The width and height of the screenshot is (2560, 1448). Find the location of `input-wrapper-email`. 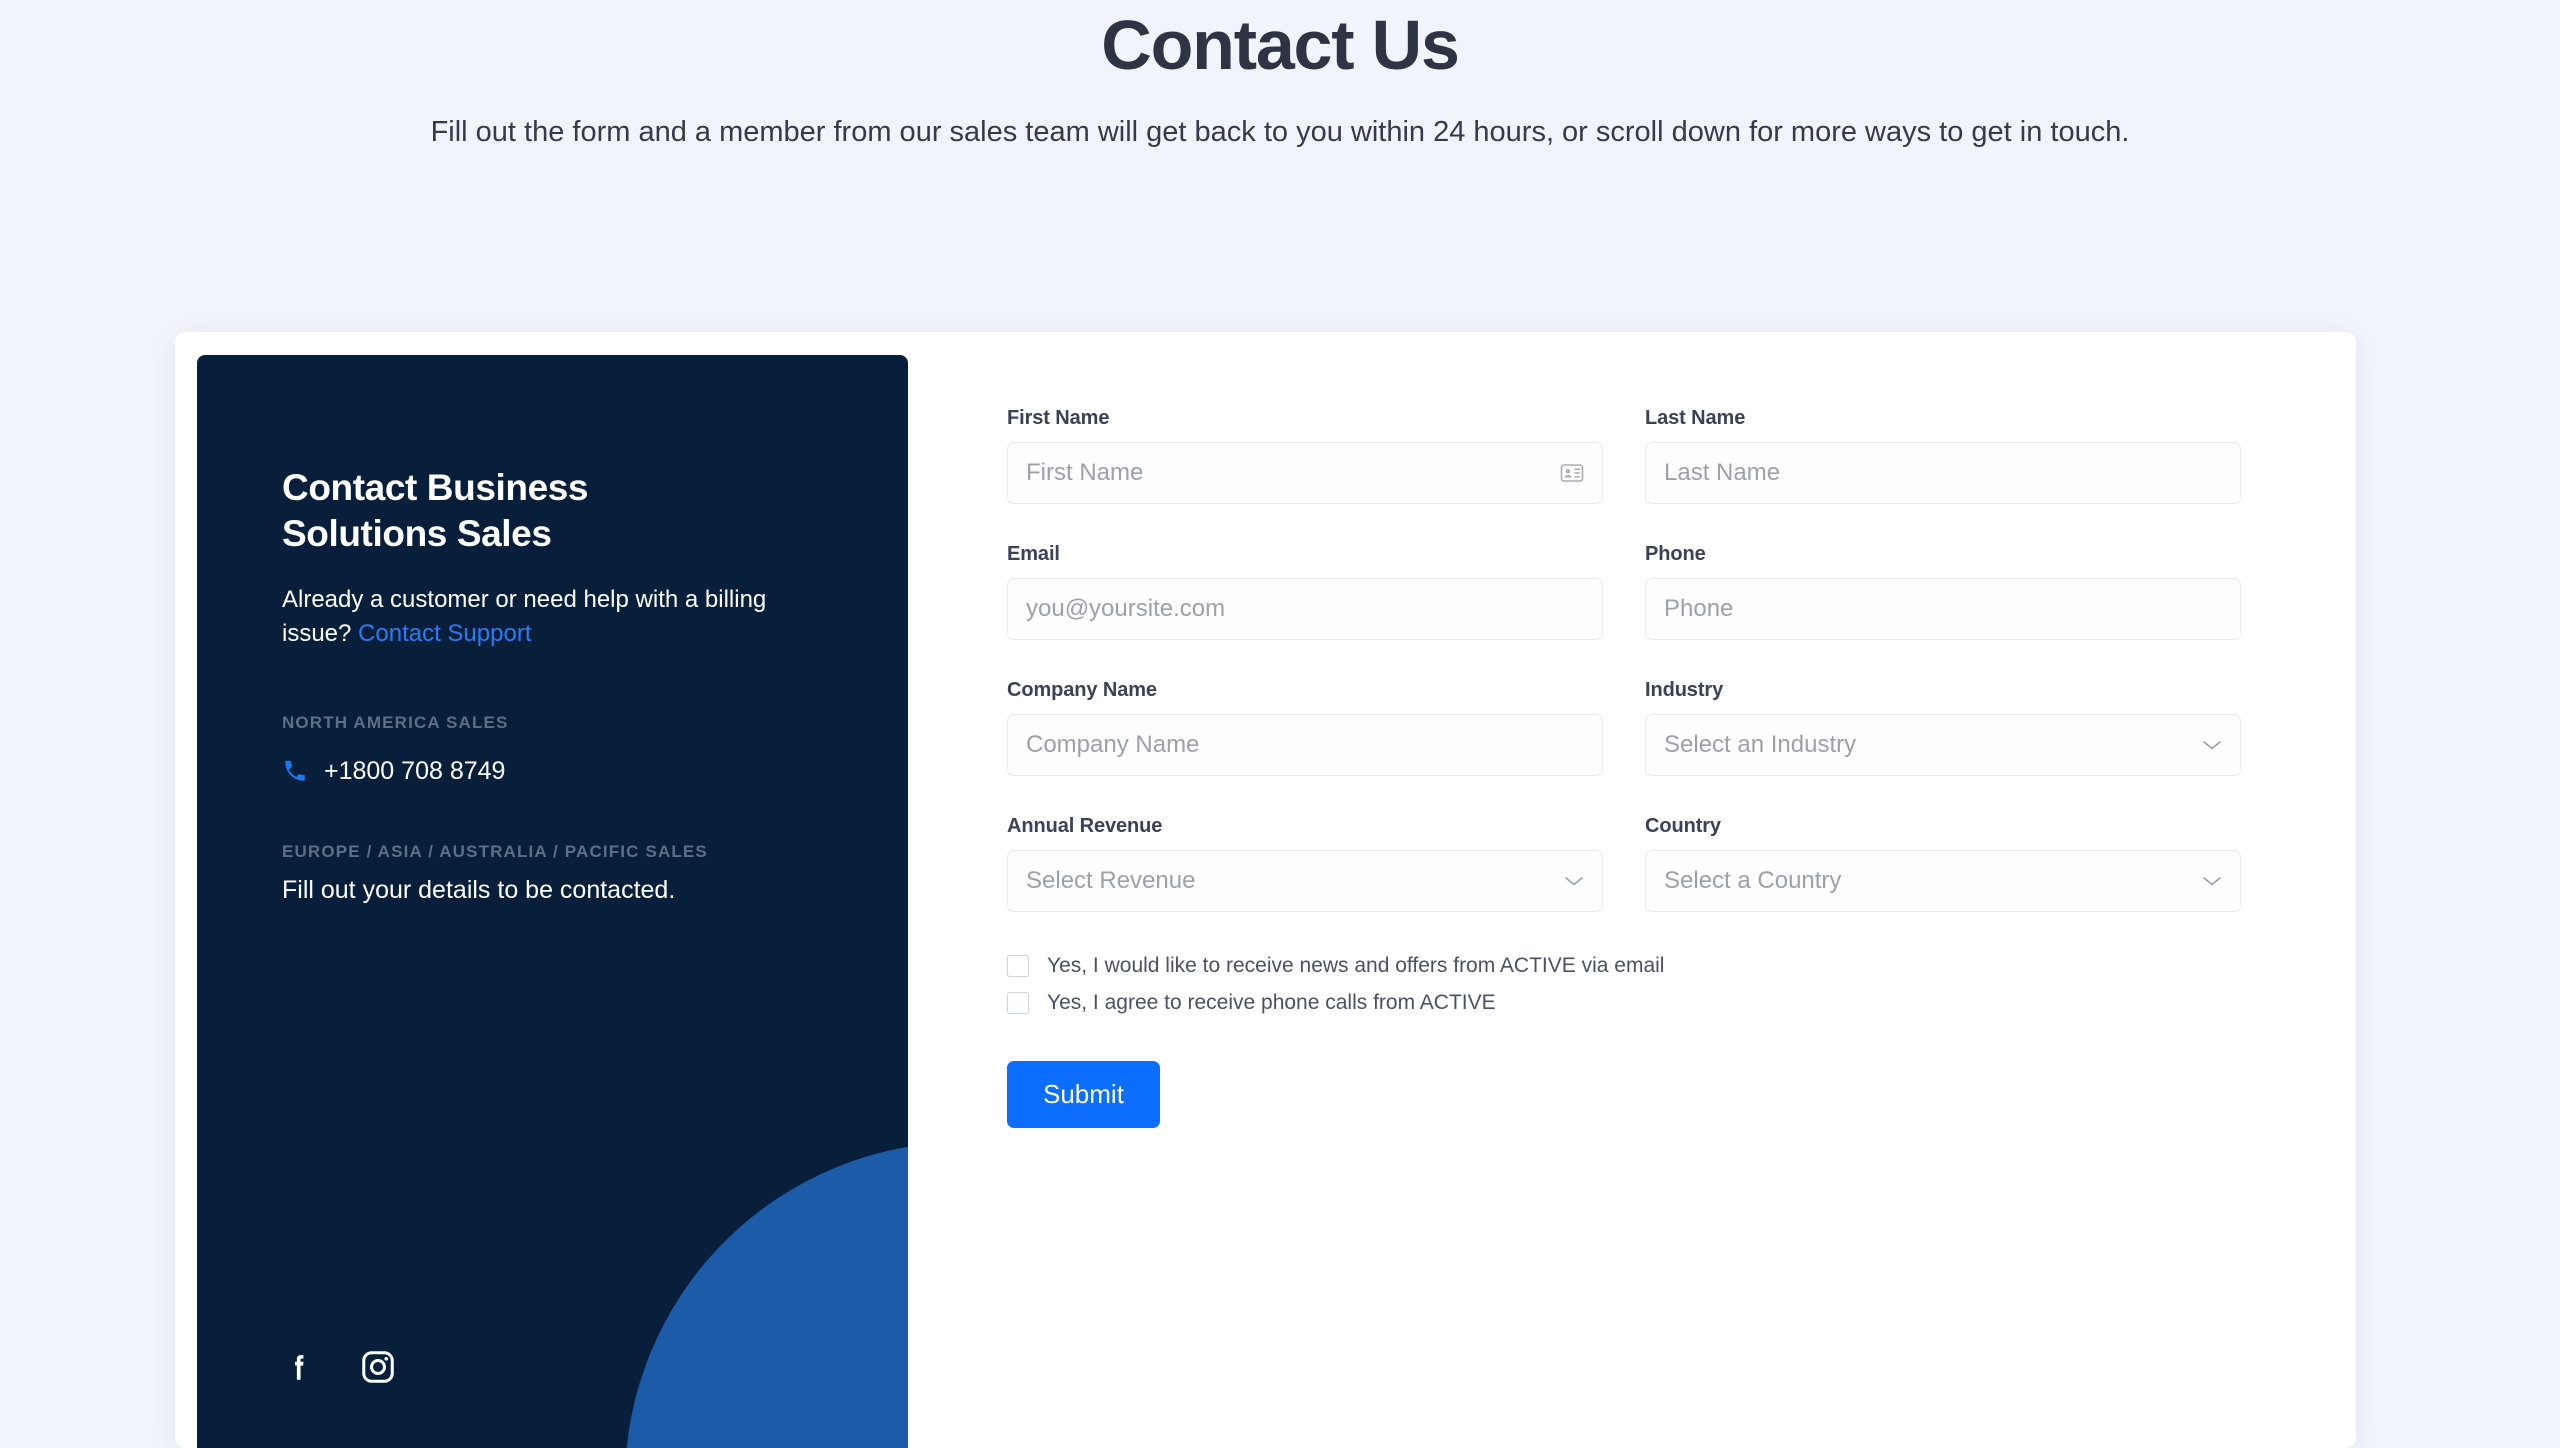

input-wrapper-email is located at coordinates (1305, 609).